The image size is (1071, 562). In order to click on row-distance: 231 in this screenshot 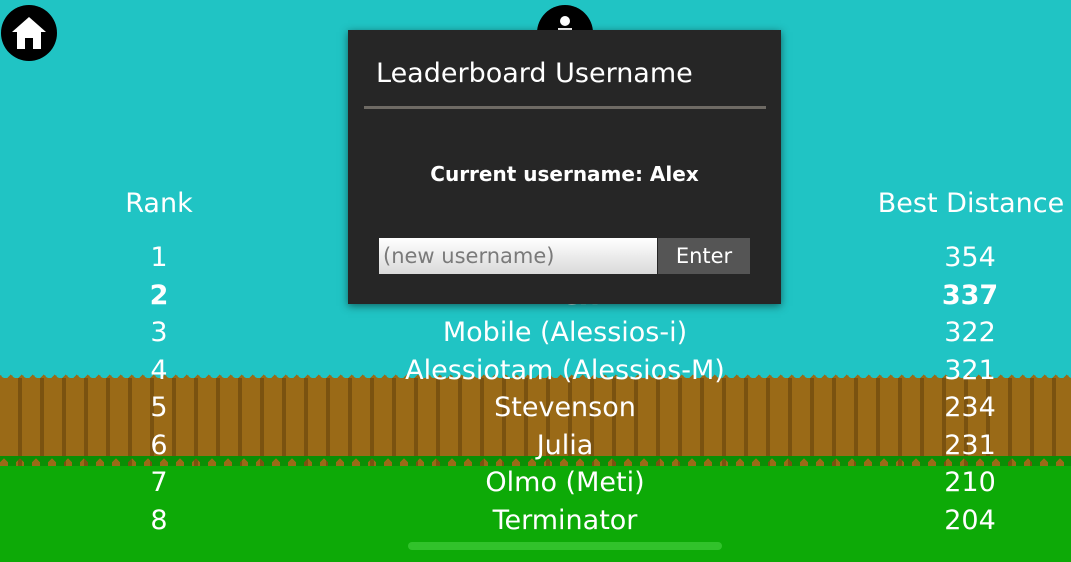, I will do `click(970, 445)`.